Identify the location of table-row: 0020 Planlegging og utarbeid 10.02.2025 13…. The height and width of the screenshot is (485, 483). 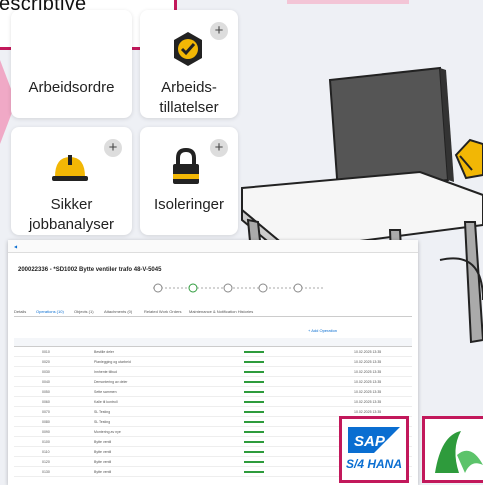
(213, 362).